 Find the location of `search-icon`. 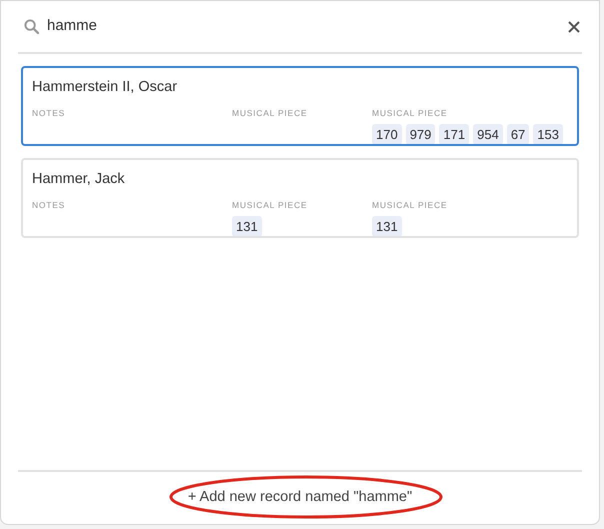

search-icon is located at coordinates (31, 26).